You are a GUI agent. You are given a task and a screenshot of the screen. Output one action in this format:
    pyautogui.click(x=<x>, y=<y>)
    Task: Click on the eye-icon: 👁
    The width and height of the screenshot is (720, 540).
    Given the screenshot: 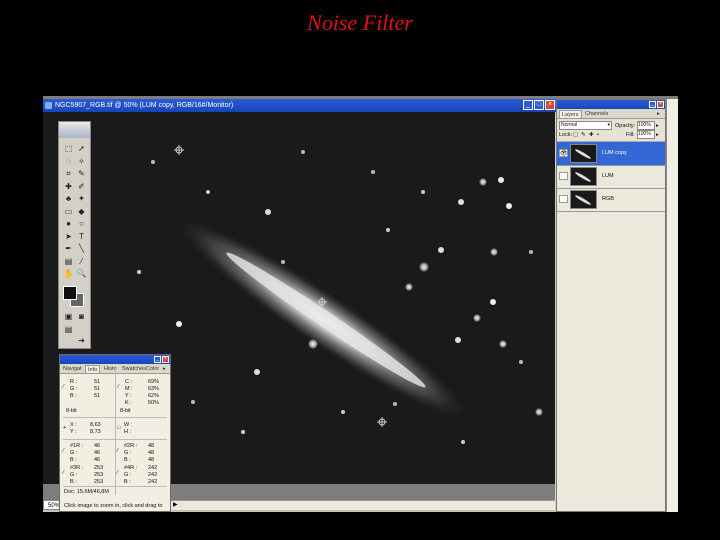 What is the action you would take?
    pyautogui.click(x=563, y=153)
    